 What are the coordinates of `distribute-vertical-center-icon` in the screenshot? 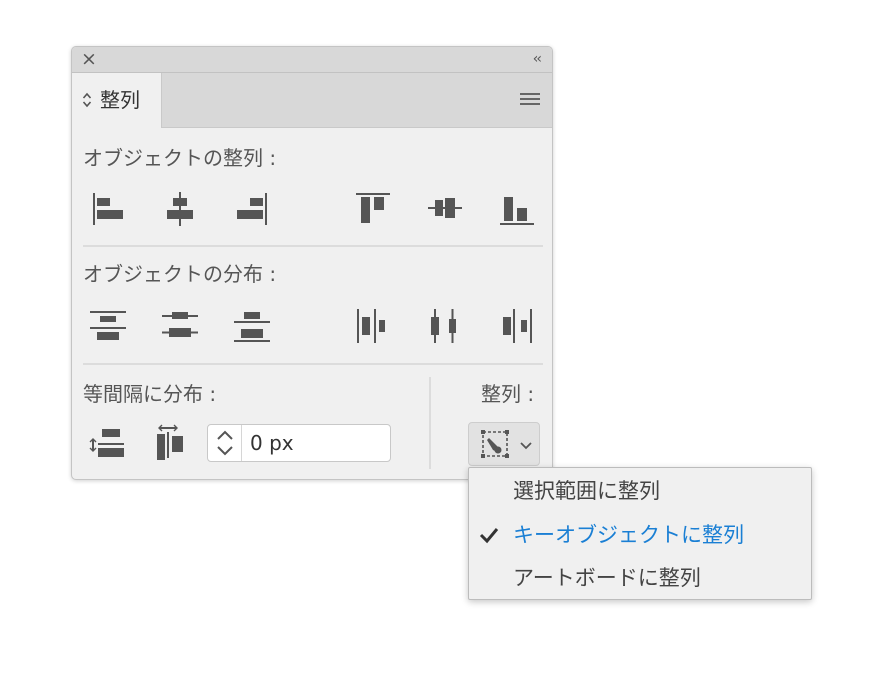 It's located at (180, 324).